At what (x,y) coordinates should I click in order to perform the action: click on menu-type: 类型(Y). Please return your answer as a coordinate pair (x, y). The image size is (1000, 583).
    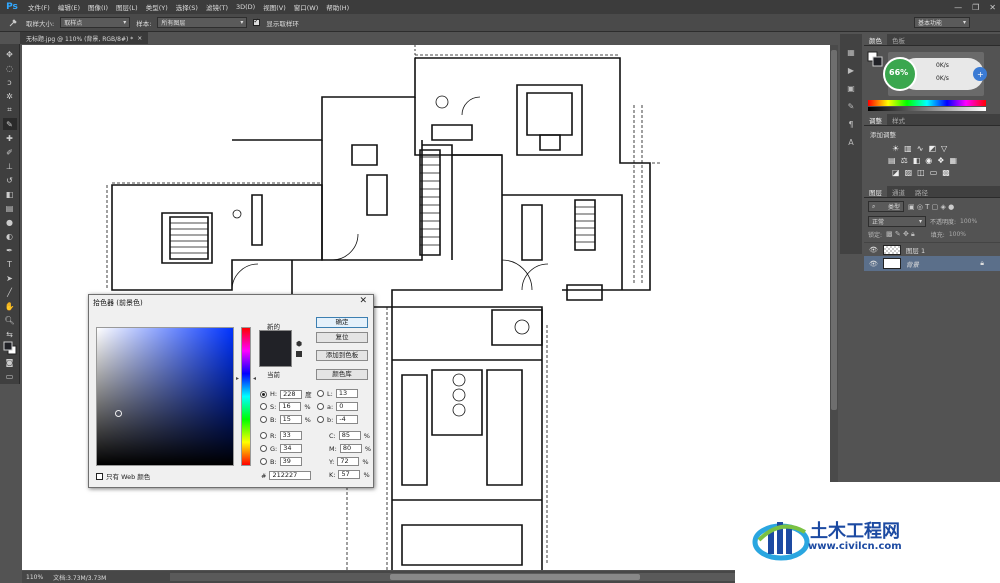
    Looking at the image, I should click on (157, 7).